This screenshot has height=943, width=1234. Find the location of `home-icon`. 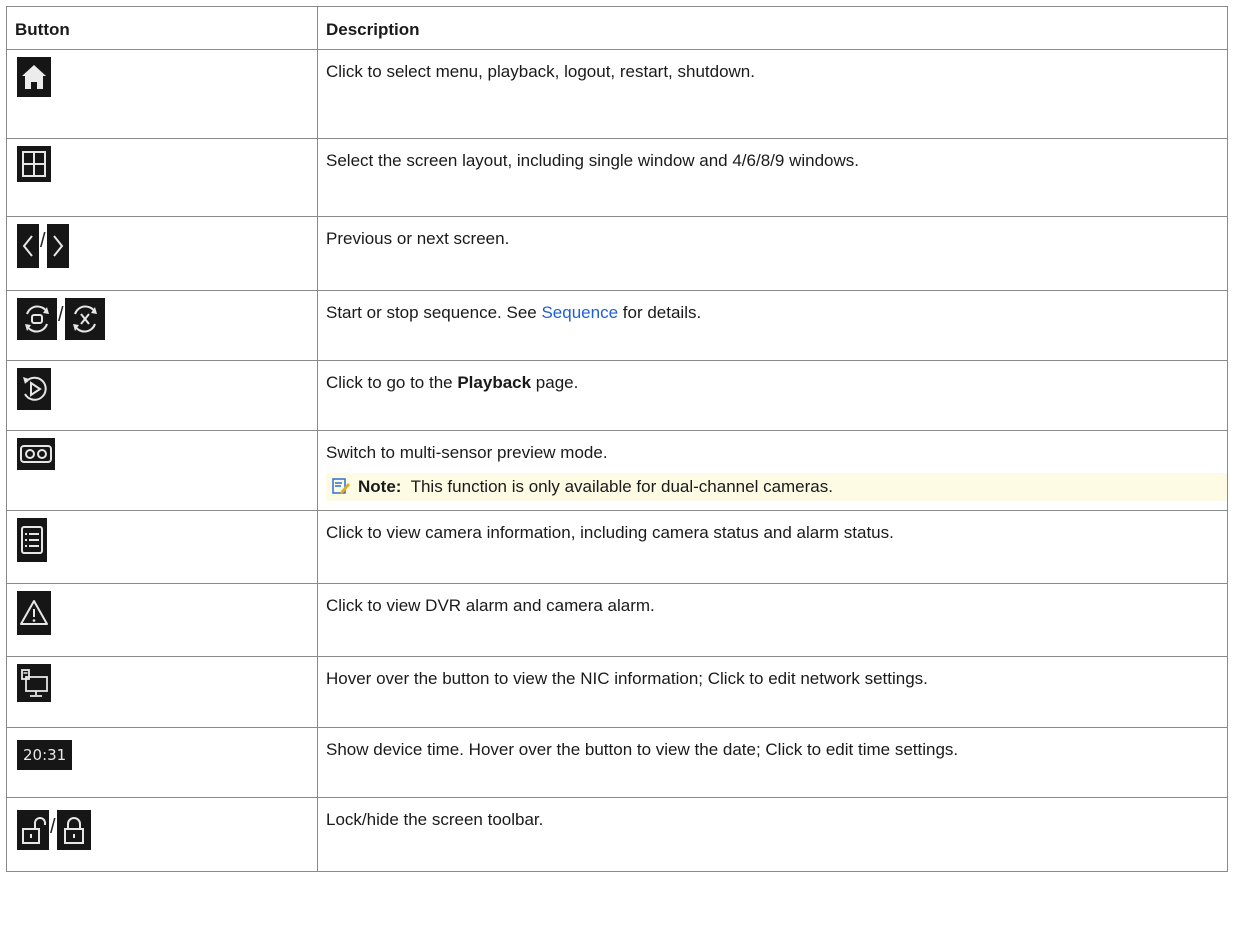

home-icon is located at coordinates (34, 77).